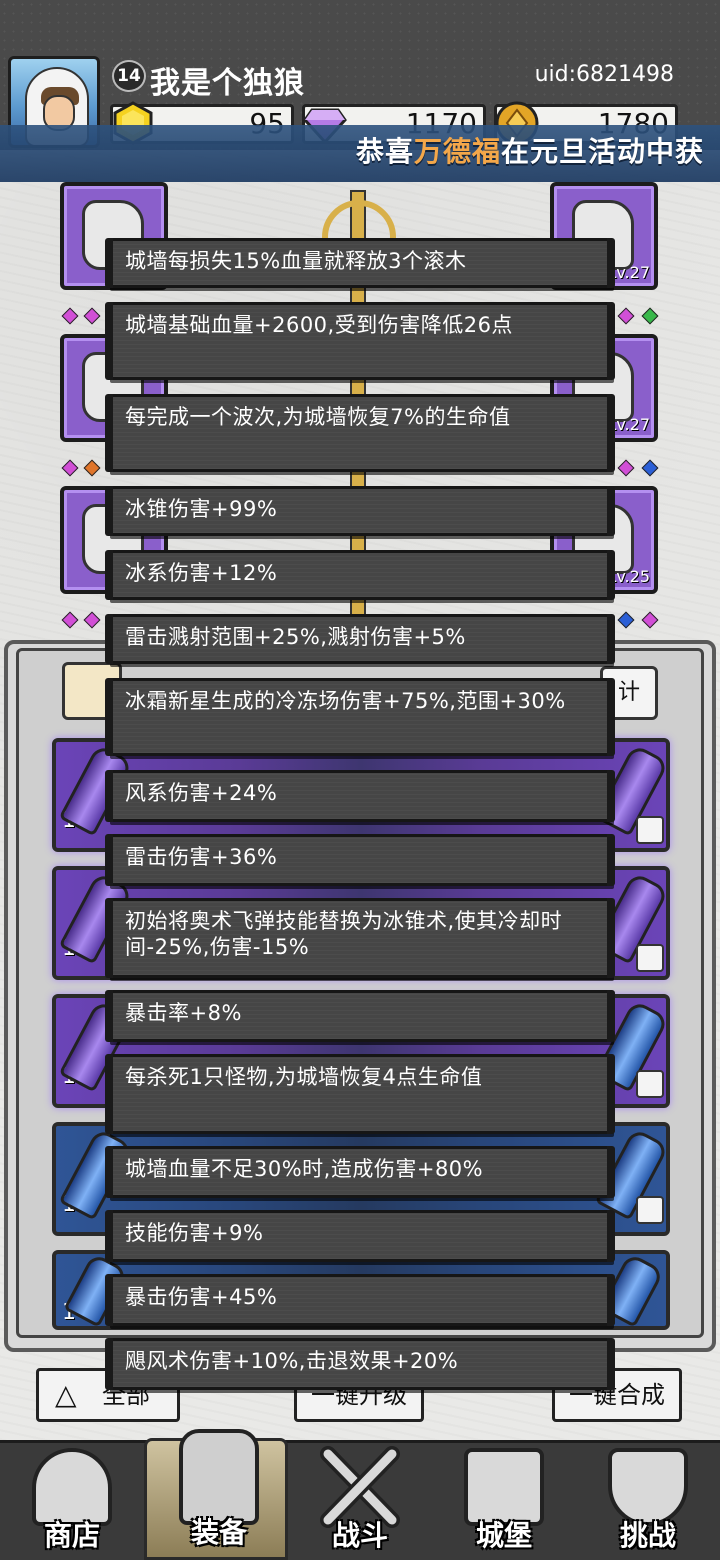  Describe the element at coordinates (603, 151) in the screenshot. I see `announcement-suffix: 在元旦活动中获` at that location.